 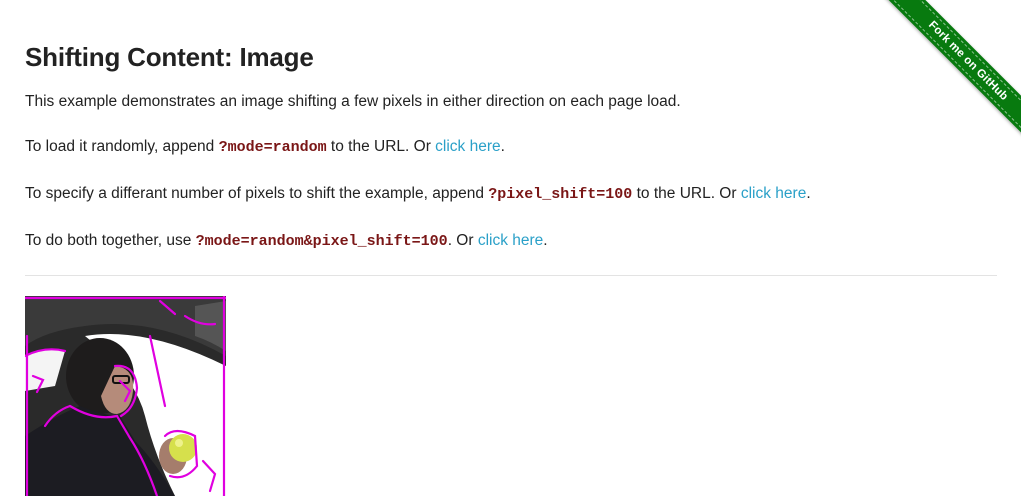 What do you see at coordinates (381, 146) in the screenshot?
I see `random-text-middle: to the URL. Or` at bounding box center [381, 146].